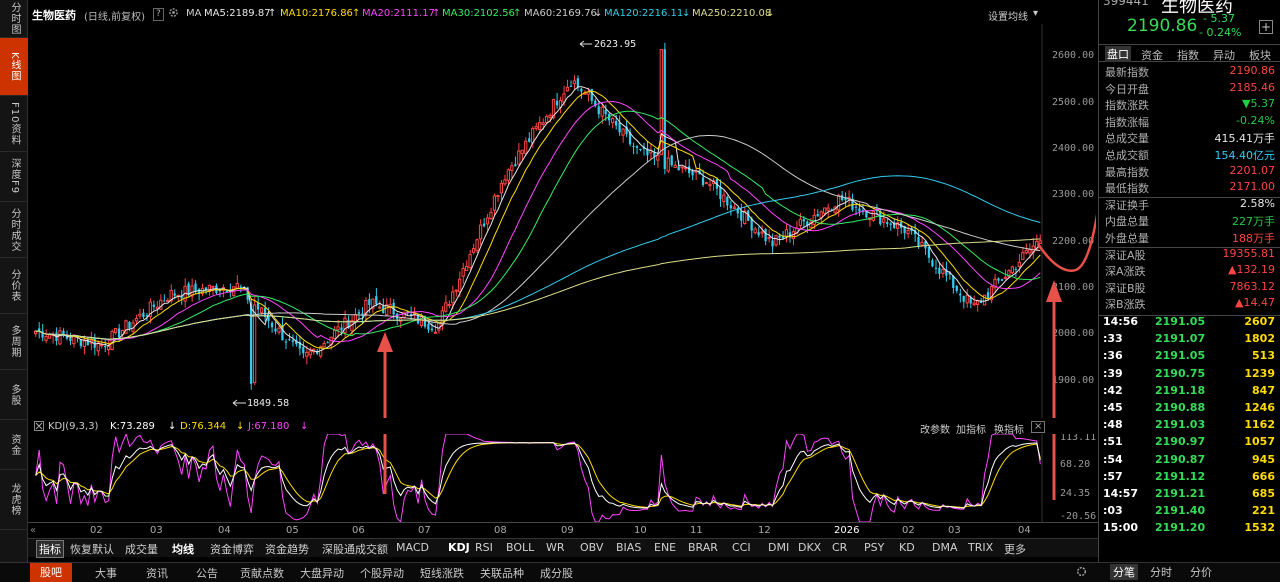 The width and height of the screenshot is (1280, 582). Describe the element at coordinates (1259, 425) in the screenshot. I see `tick-volume: 1162` at that location.